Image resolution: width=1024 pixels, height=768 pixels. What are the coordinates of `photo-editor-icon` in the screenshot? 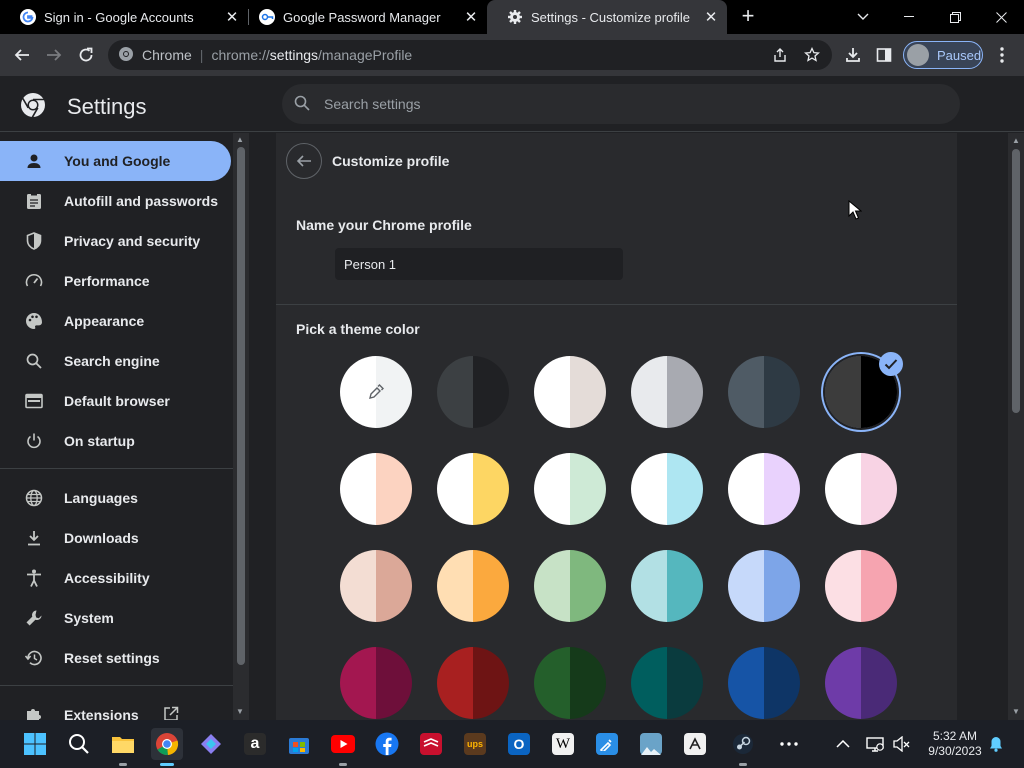 It's located at (607, 744).